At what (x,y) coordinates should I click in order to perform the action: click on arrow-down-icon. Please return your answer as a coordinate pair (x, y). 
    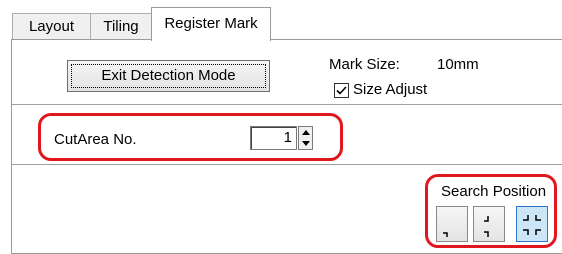
    Looking at the image, I should click on (305, 143).